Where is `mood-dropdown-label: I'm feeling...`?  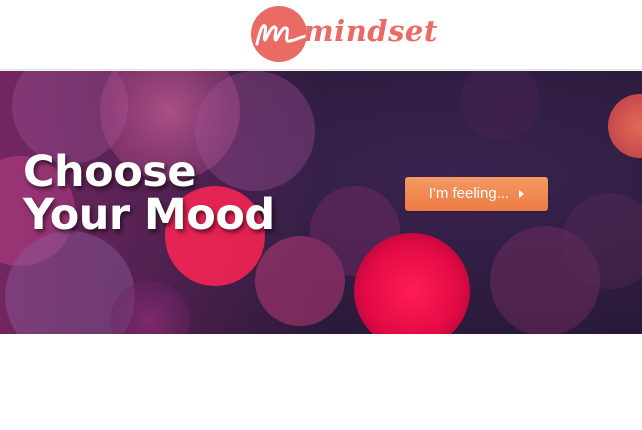 mood-dropdown-label: I'm feeling... is located at coordinates (469, 194).